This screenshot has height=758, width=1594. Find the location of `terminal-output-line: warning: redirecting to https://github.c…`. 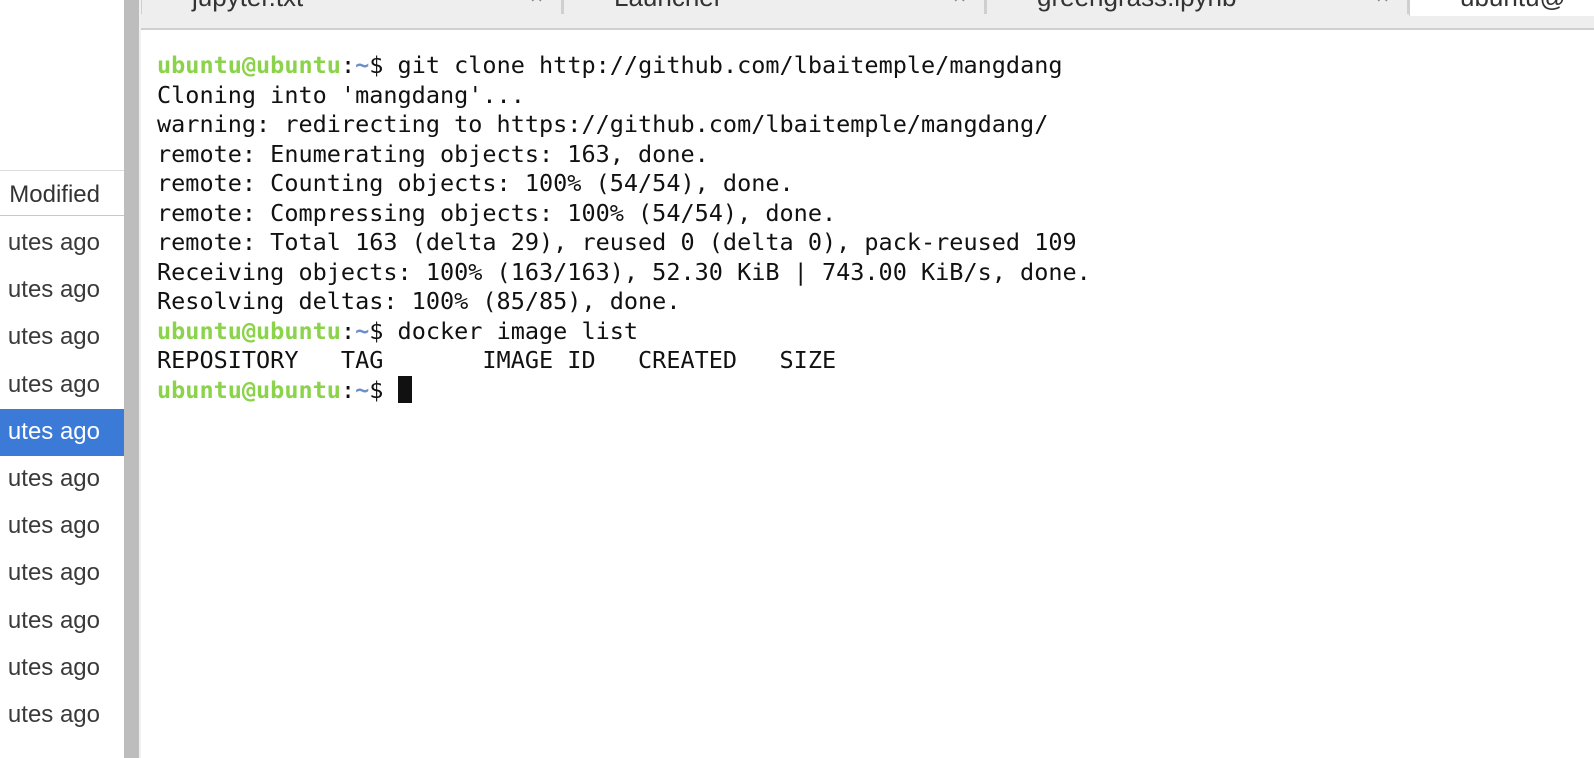

terminal-output-line: warning: redirecting to https://github.c… is located at coordinates (603, 124).